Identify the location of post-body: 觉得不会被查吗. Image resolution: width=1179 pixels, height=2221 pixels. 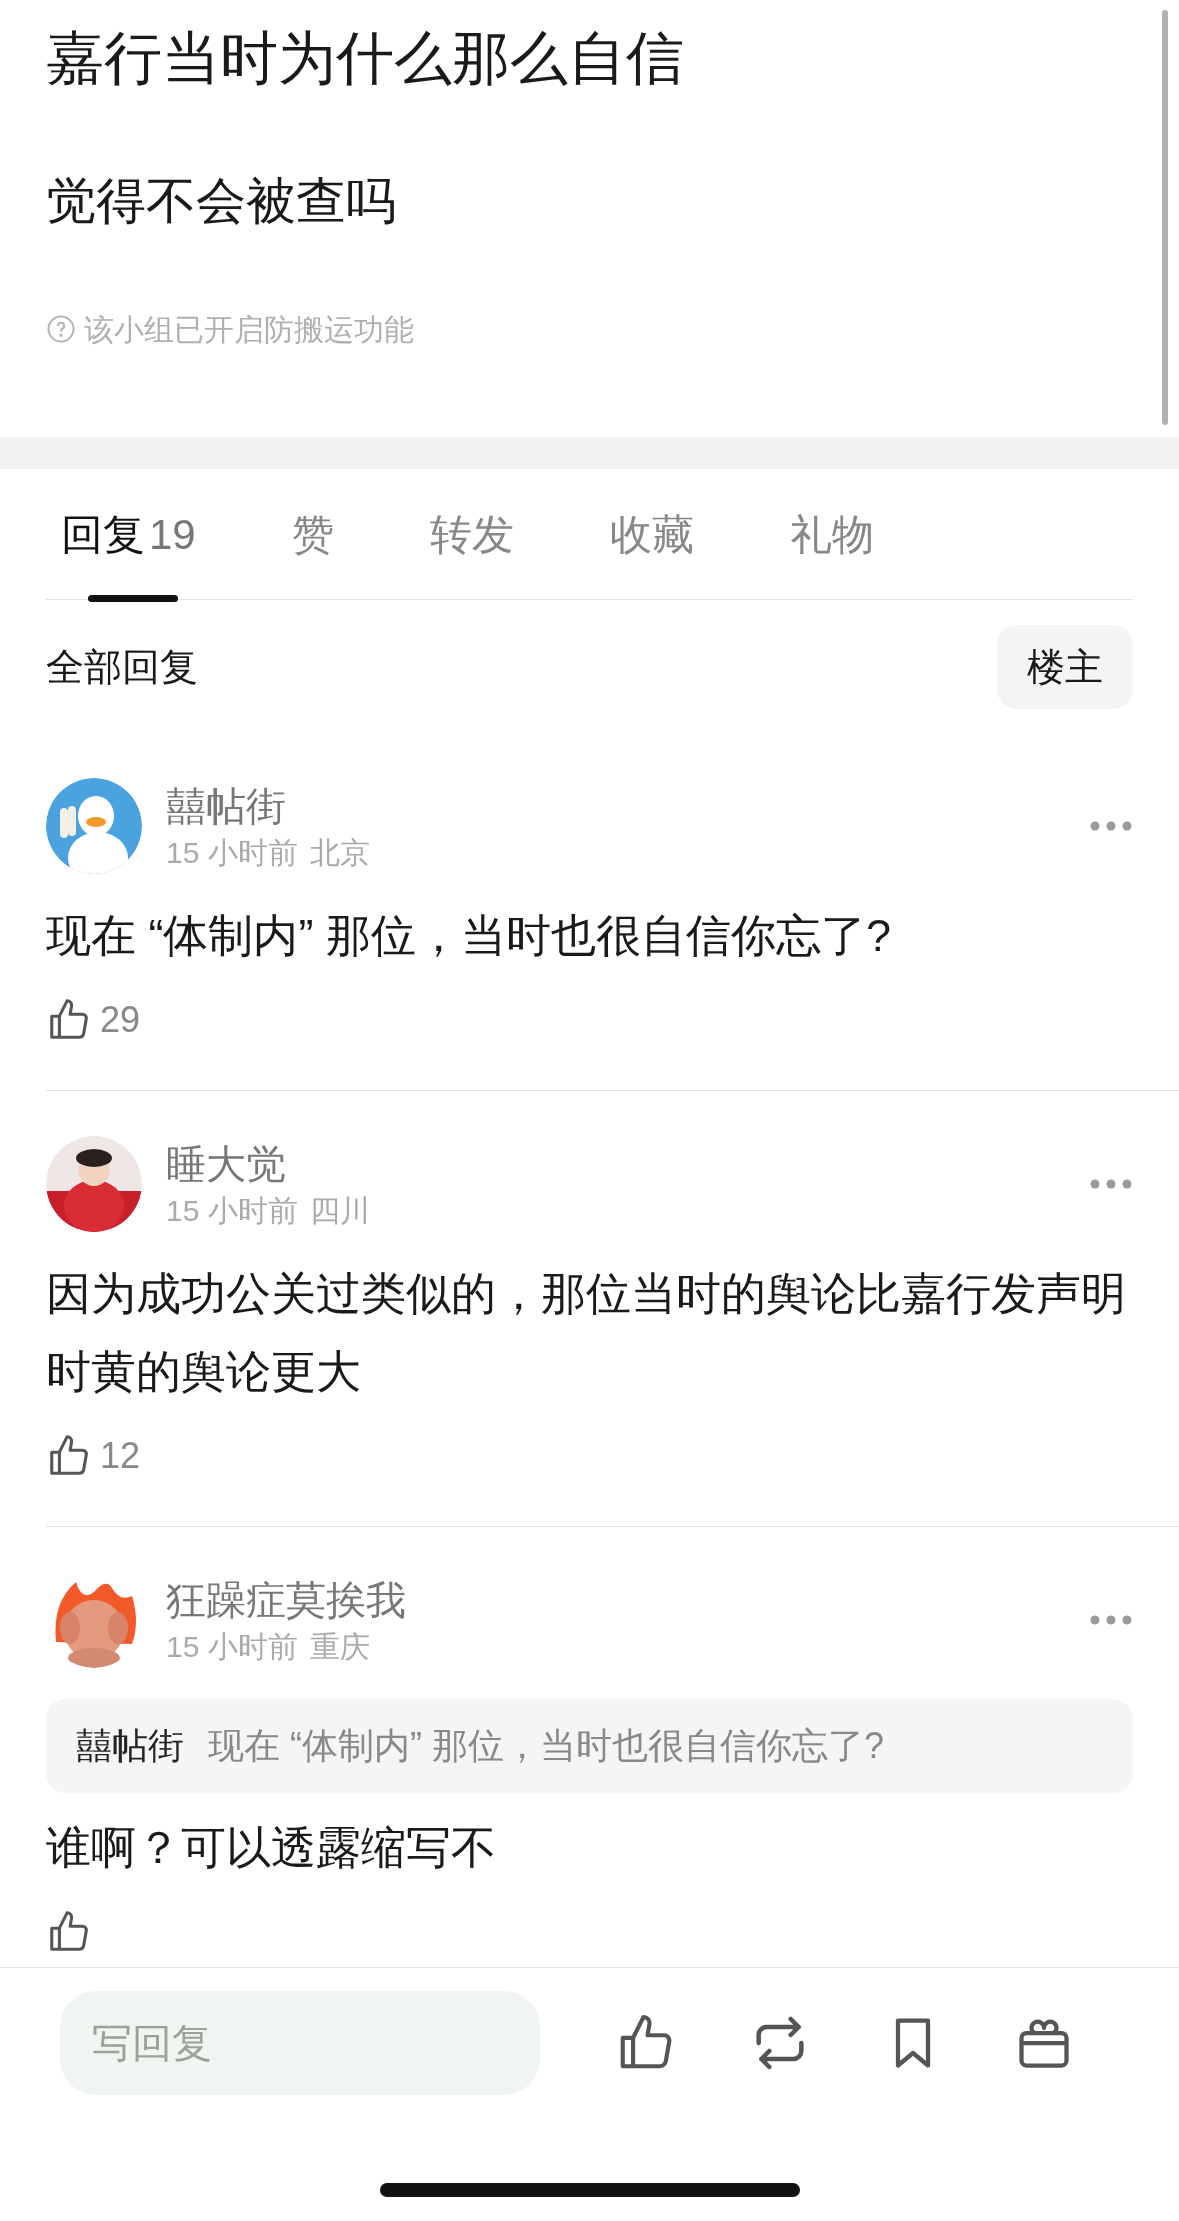
(221, 201).